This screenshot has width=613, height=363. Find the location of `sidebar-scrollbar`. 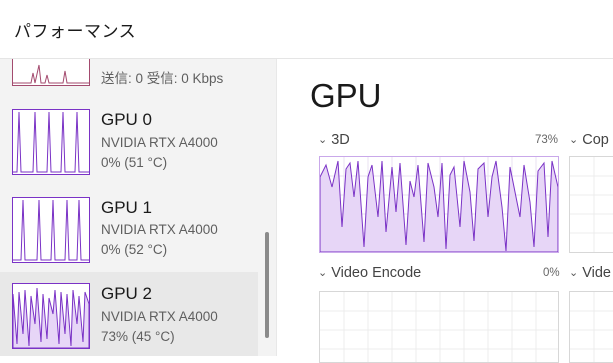

sidebar-scrollbar is located at coordinates (267, 285).